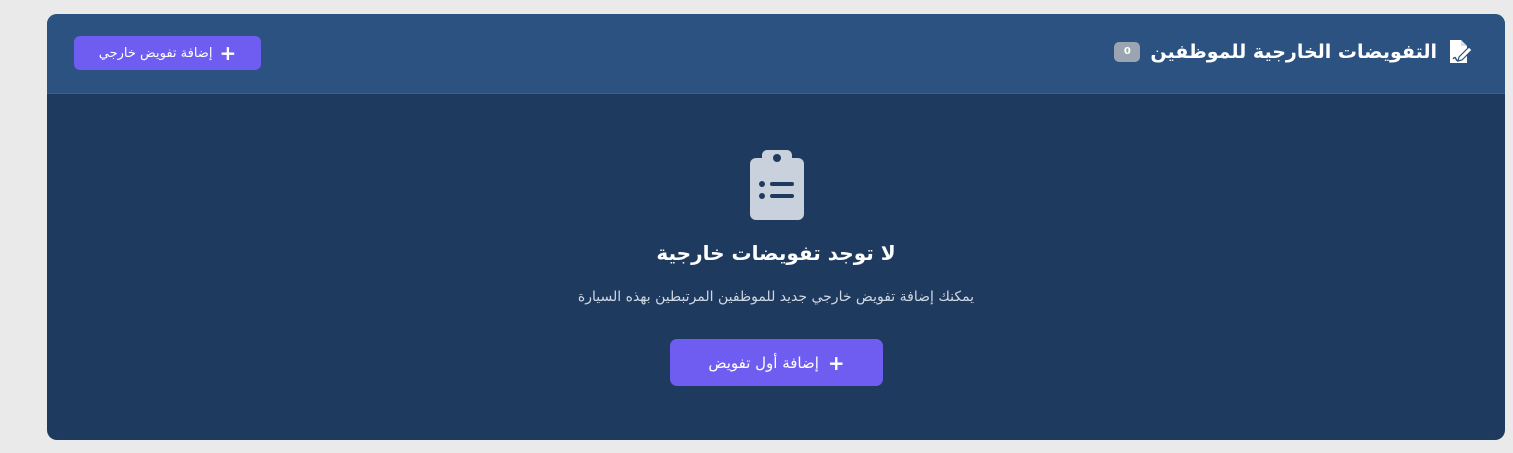 This screenshot has height=453, width=1513. What do you see at coordinates (777, 184) in the screenshot?
I see `clipboard-list-icon` at bounding box center [777, 184].